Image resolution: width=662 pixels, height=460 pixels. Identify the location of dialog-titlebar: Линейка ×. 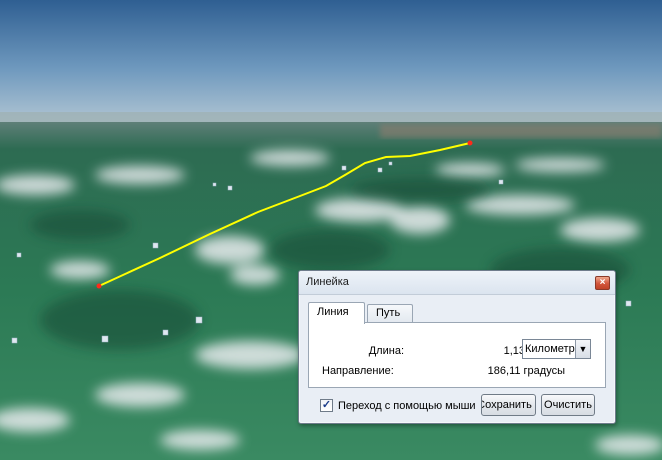
(457, 283).